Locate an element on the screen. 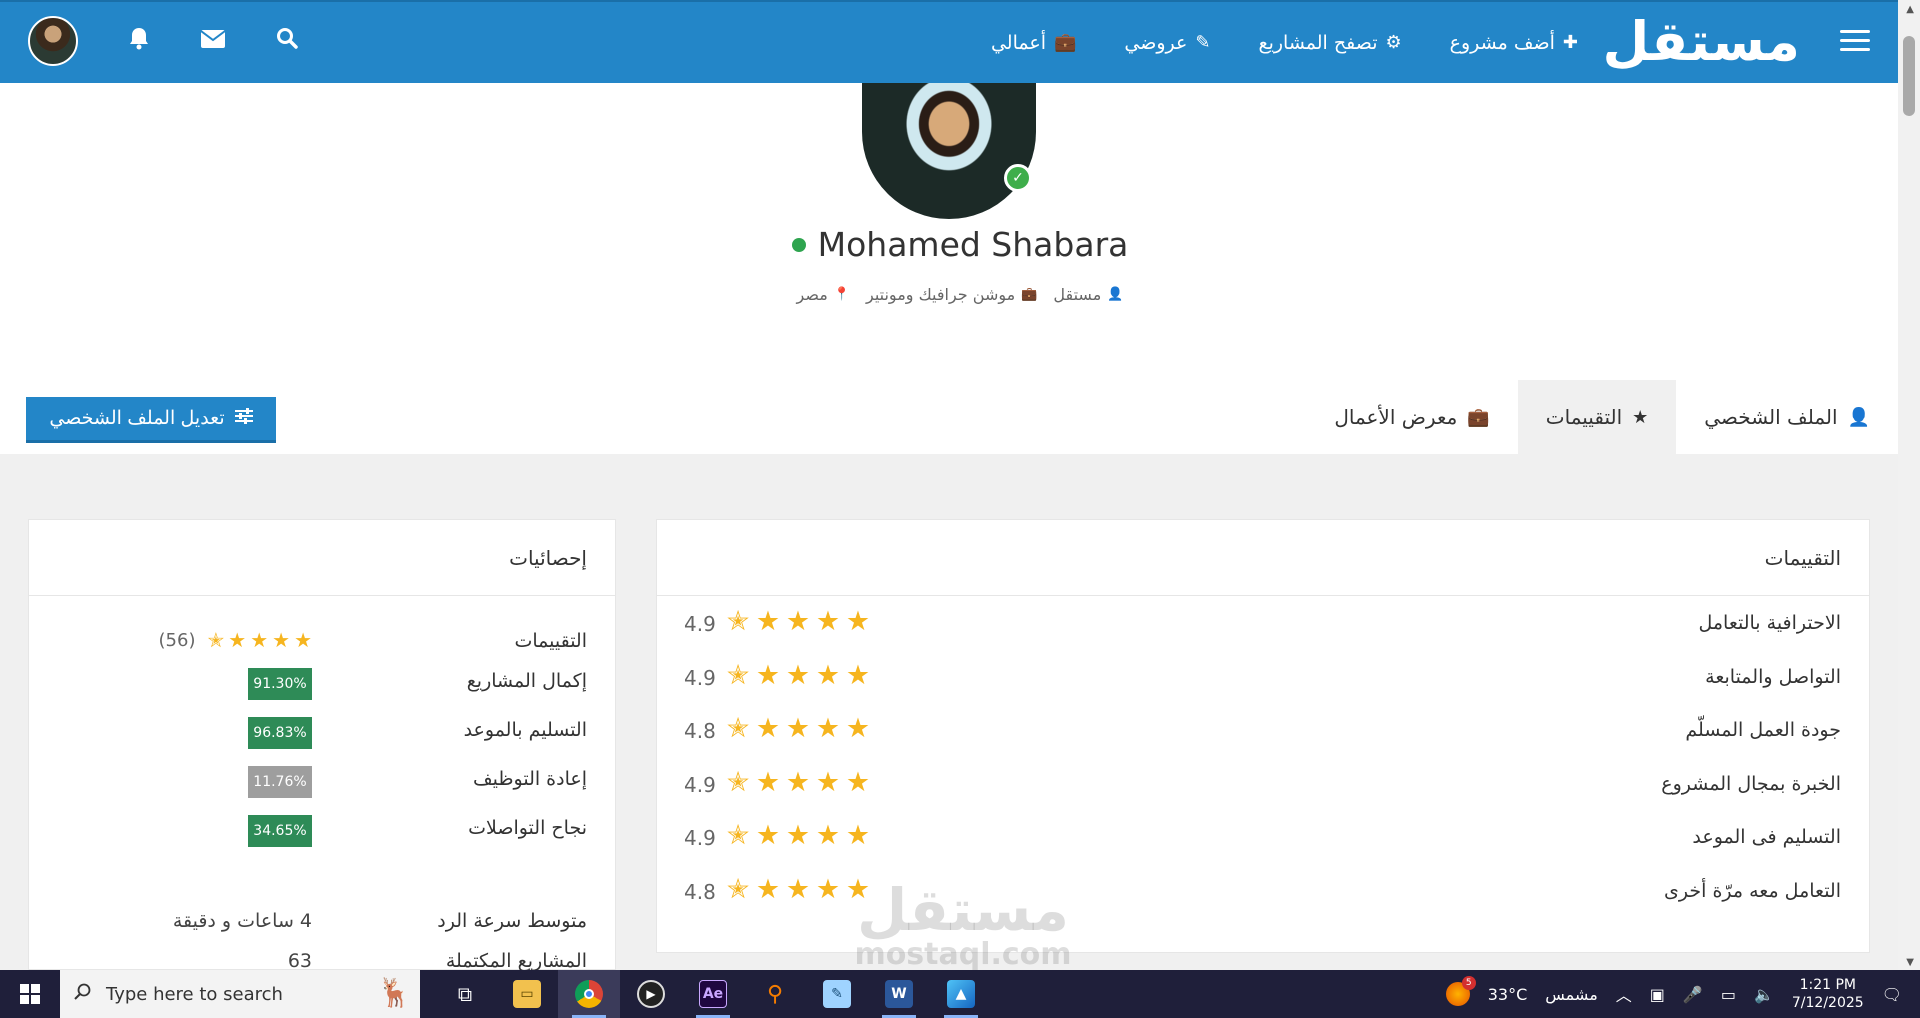  stat-value: 63 is located at coordinates (299, 961).